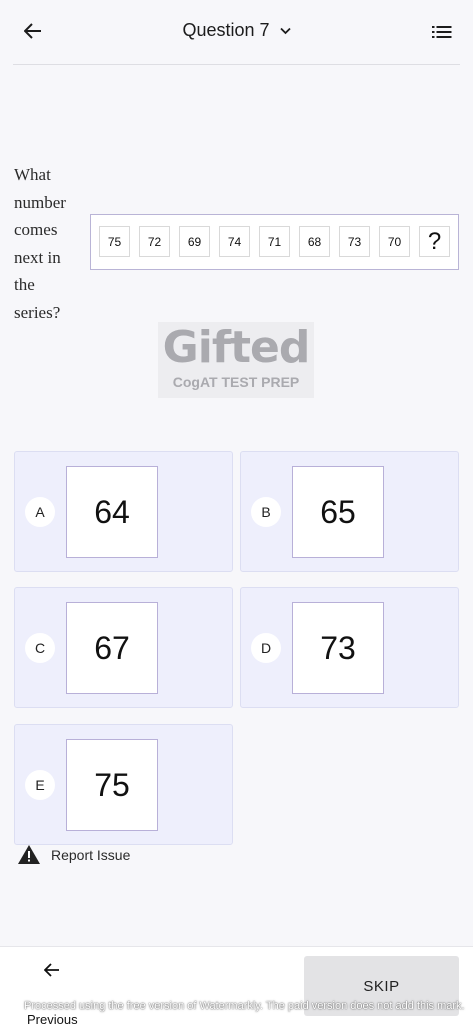 The image size is (473, 1024). I want to click on report-issue-button: Report Issue, so click(73, 854).